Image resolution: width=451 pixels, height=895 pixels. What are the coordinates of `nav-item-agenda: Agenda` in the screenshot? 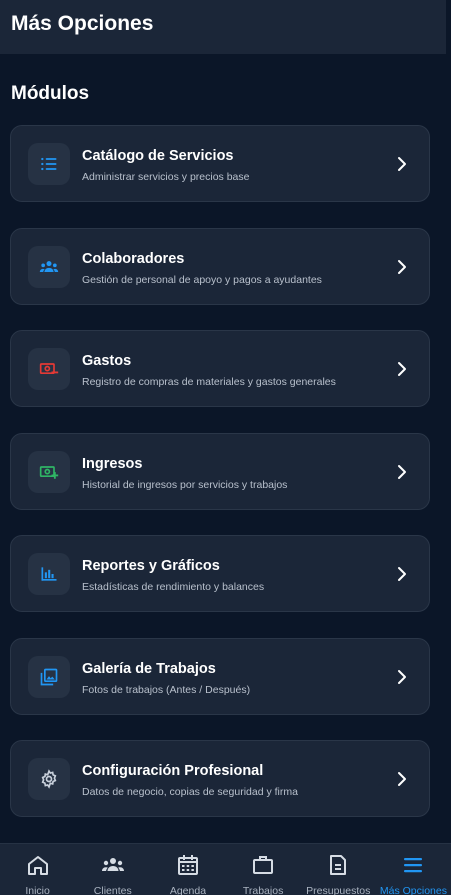 It's located at (187, 869).